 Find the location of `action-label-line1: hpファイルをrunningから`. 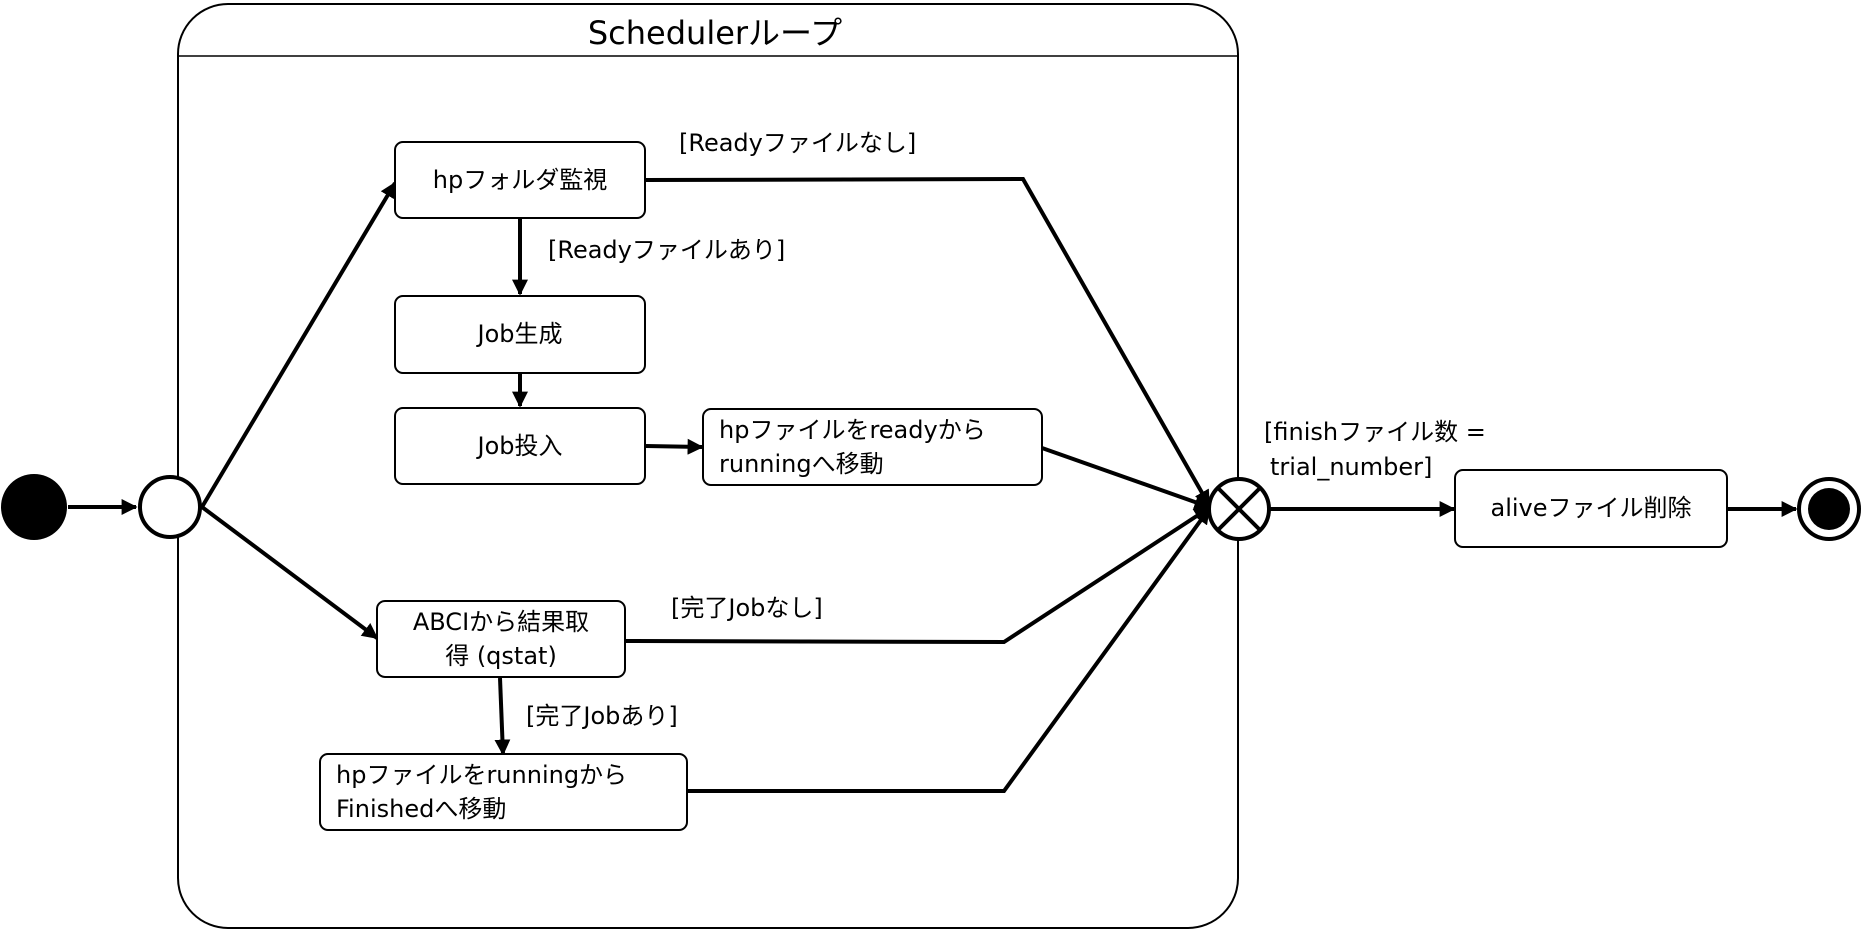

action-label-line1: hpファイルをrunningから is located at coordinates (481, 775).